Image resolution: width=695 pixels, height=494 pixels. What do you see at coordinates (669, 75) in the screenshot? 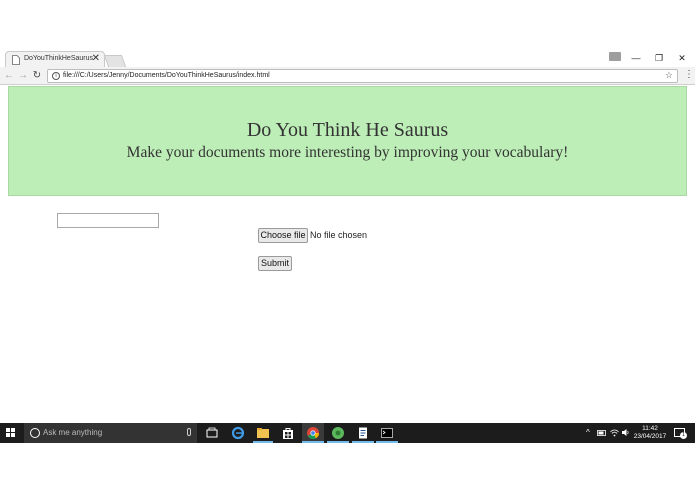
I see `bookmark-star-icon: ☆` at bounding box center [669, 75].